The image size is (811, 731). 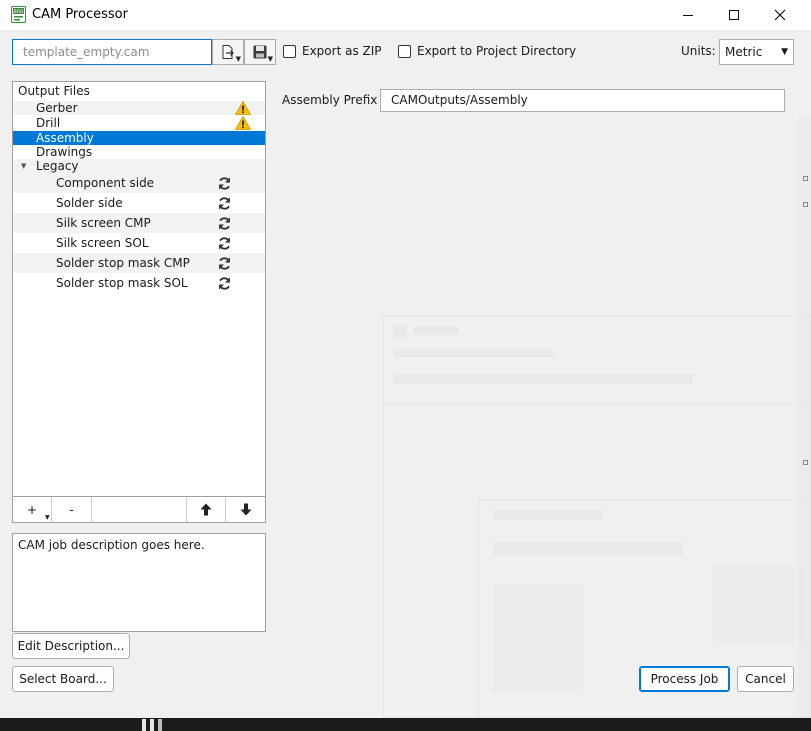 What do you see at coordinates (342, 51) in the screenshot?
I see `export-zip-label: Export as ZIP` at bounding box center [342, 51].